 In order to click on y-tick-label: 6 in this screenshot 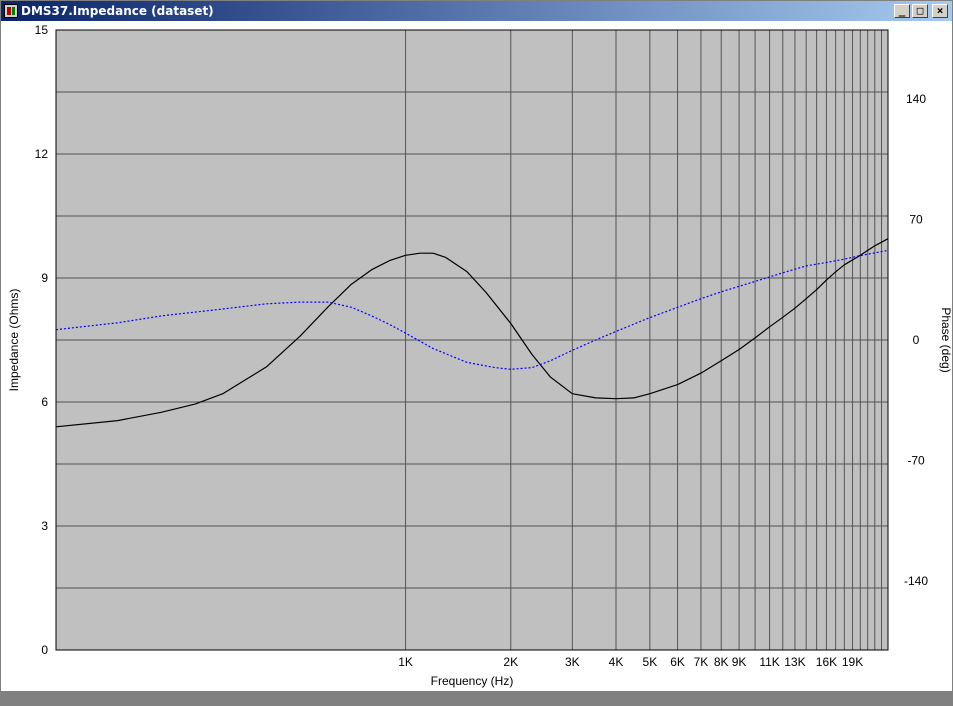, I will do `click(44, 402)`.